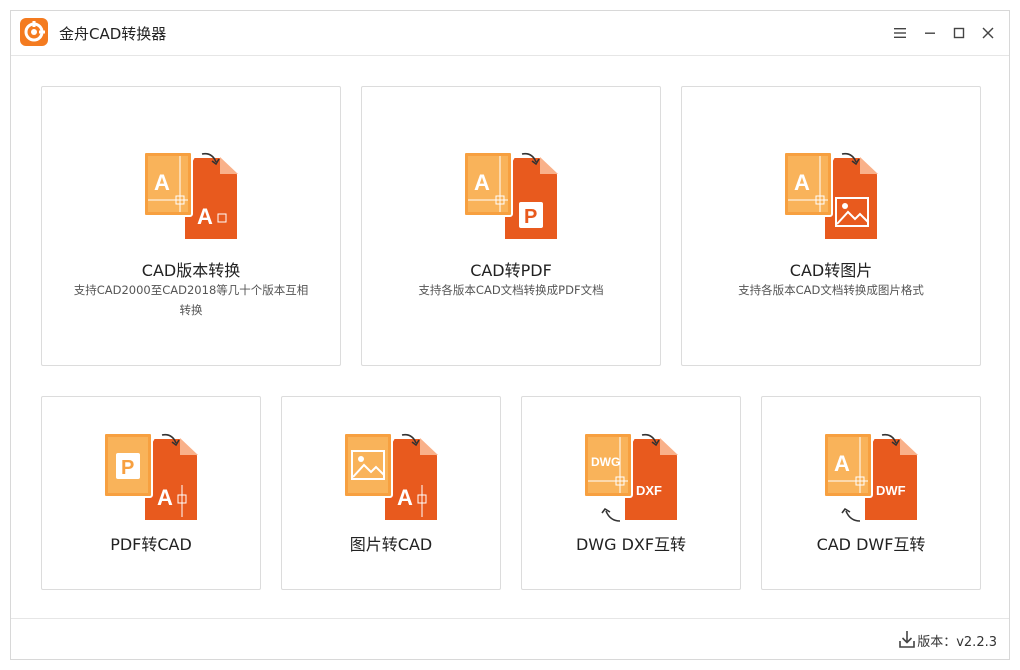  Describe the element at coordinates (831, 196) in the screenshot. I see `cad-to-image-icon: A` at that location.